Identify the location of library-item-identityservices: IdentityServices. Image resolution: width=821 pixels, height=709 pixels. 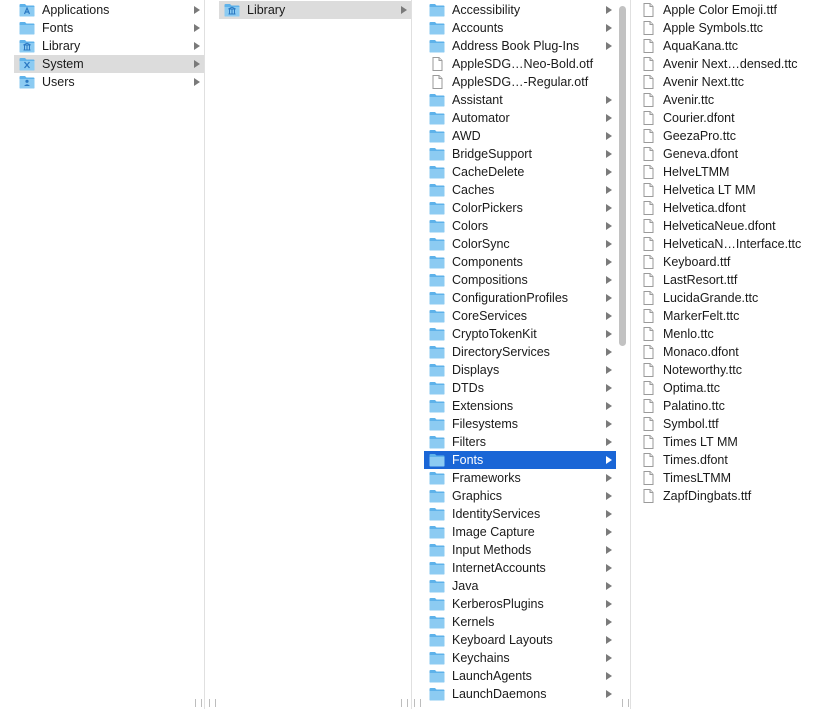
(520, 514).